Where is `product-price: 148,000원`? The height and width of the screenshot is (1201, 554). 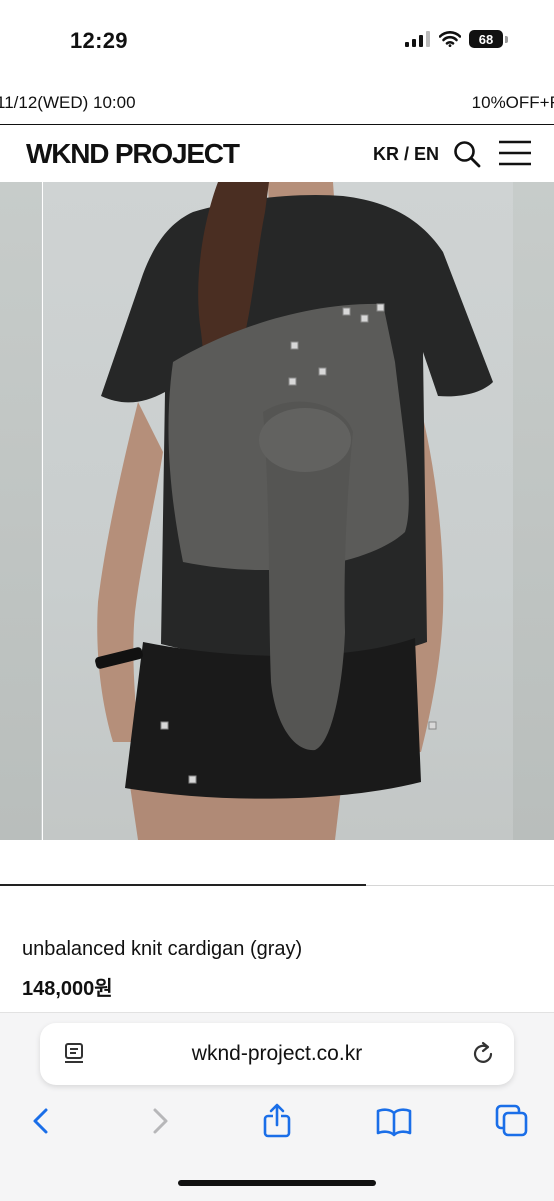 product-price: 148,000원 is located at coordinates (67, 989).